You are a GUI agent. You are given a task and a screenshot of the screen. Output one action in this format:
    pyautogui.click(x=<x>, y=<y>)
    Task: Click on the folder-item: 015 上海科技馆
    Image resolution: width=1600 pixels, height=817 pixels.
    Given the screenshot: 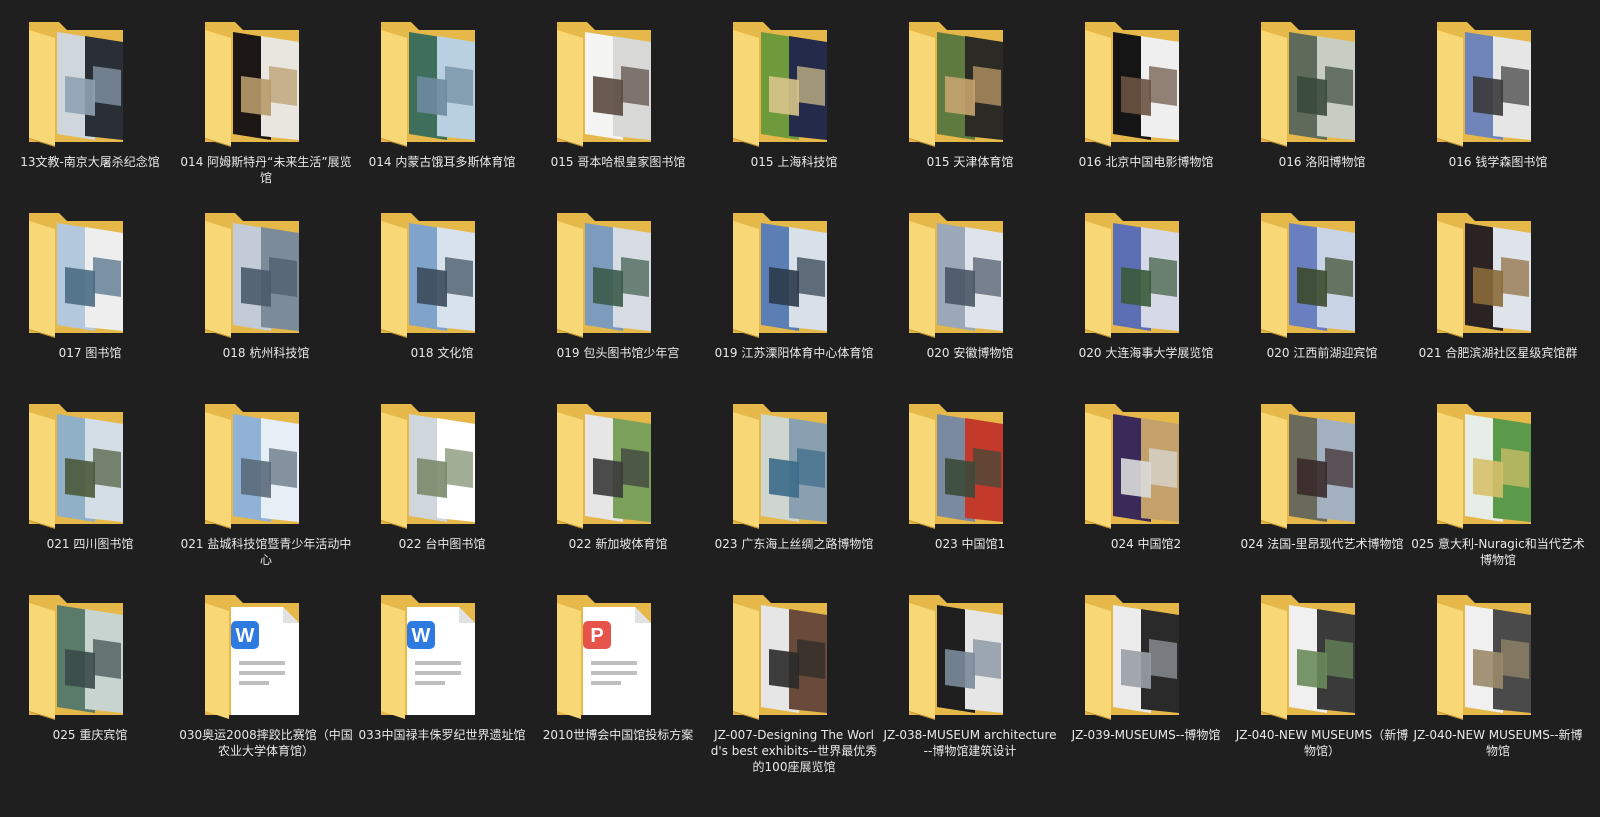 What is the action you would take?
    pyautogui.click(x=794, y=97)
    